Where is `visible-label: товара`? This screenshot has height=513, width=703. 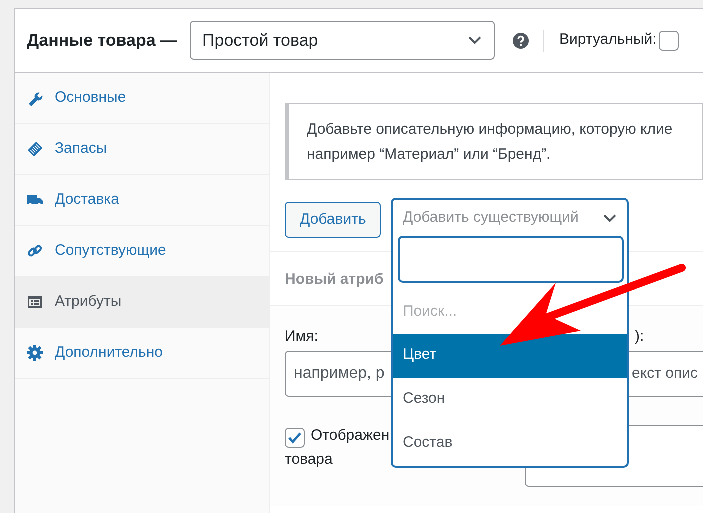
visible-label: товара is located at coordinates (309, 460).